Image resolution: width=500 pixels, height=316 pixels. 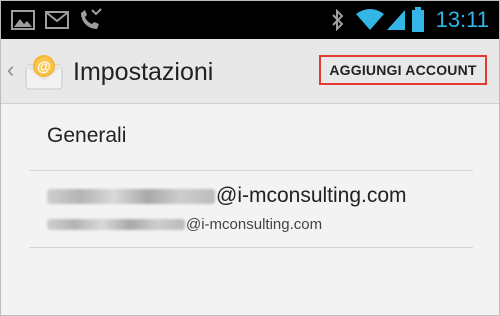 I want to click on list-divider, so click(x=251, y=247).